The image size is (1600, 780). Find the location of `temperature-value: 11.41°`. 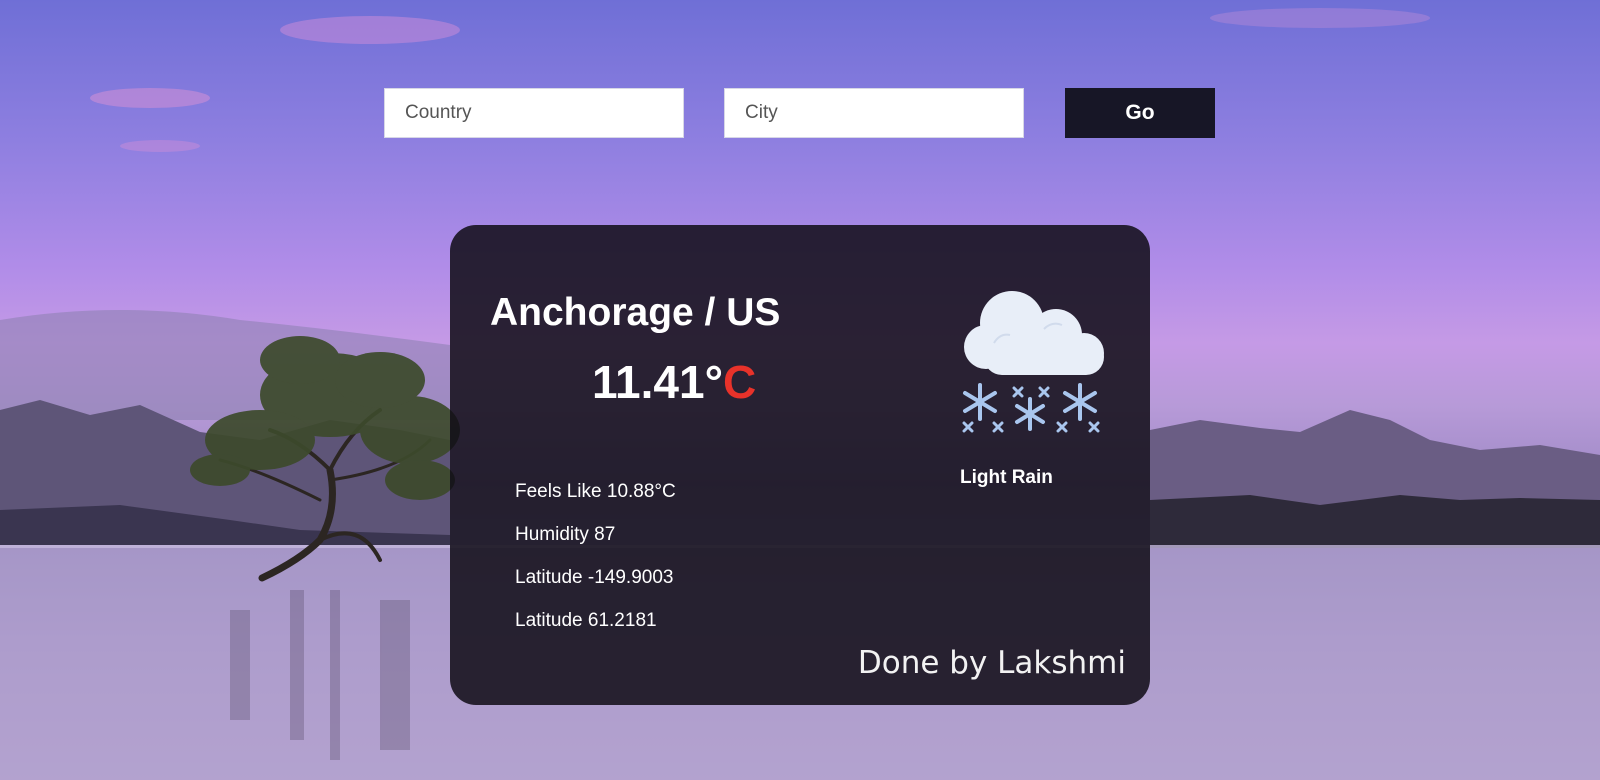

temperature-value: 11.41° is located at coordinates (657, 382).